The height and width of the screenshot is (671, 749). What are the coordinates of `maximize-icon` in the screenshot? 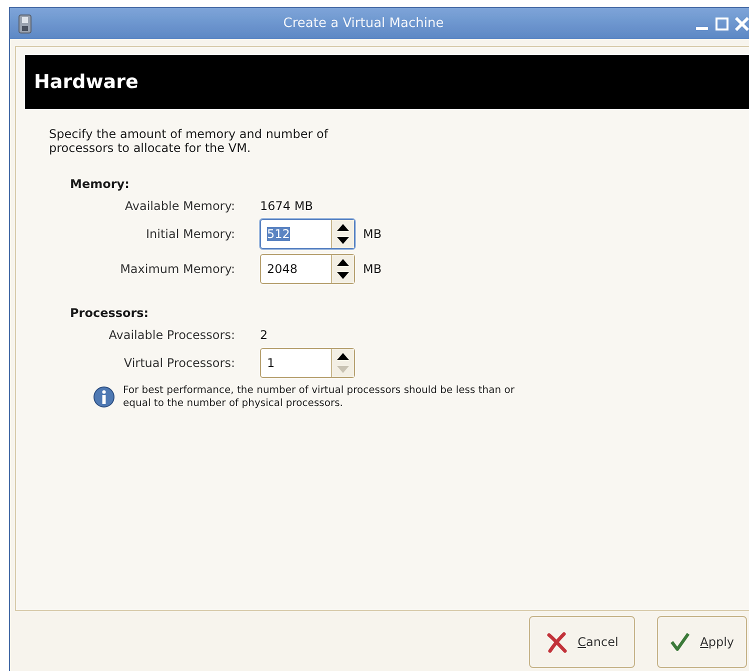 It's located at (722, 23).